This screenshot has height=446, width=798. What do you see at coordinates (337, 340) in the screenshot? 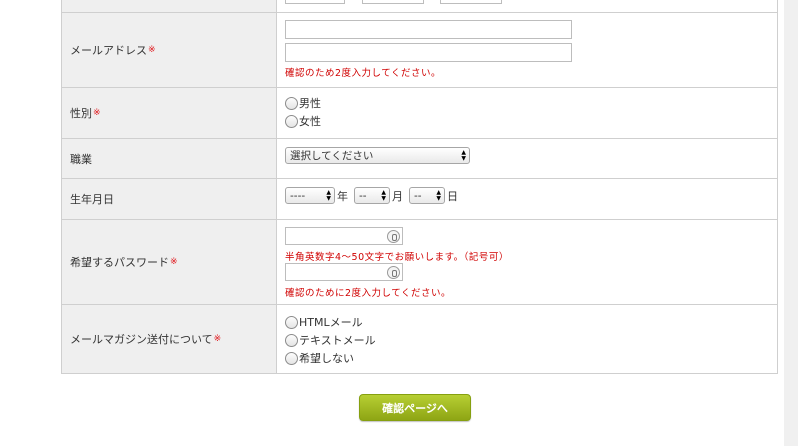
I see `newsletter-option-label: テキストメール` at bounding box center [337, 340].